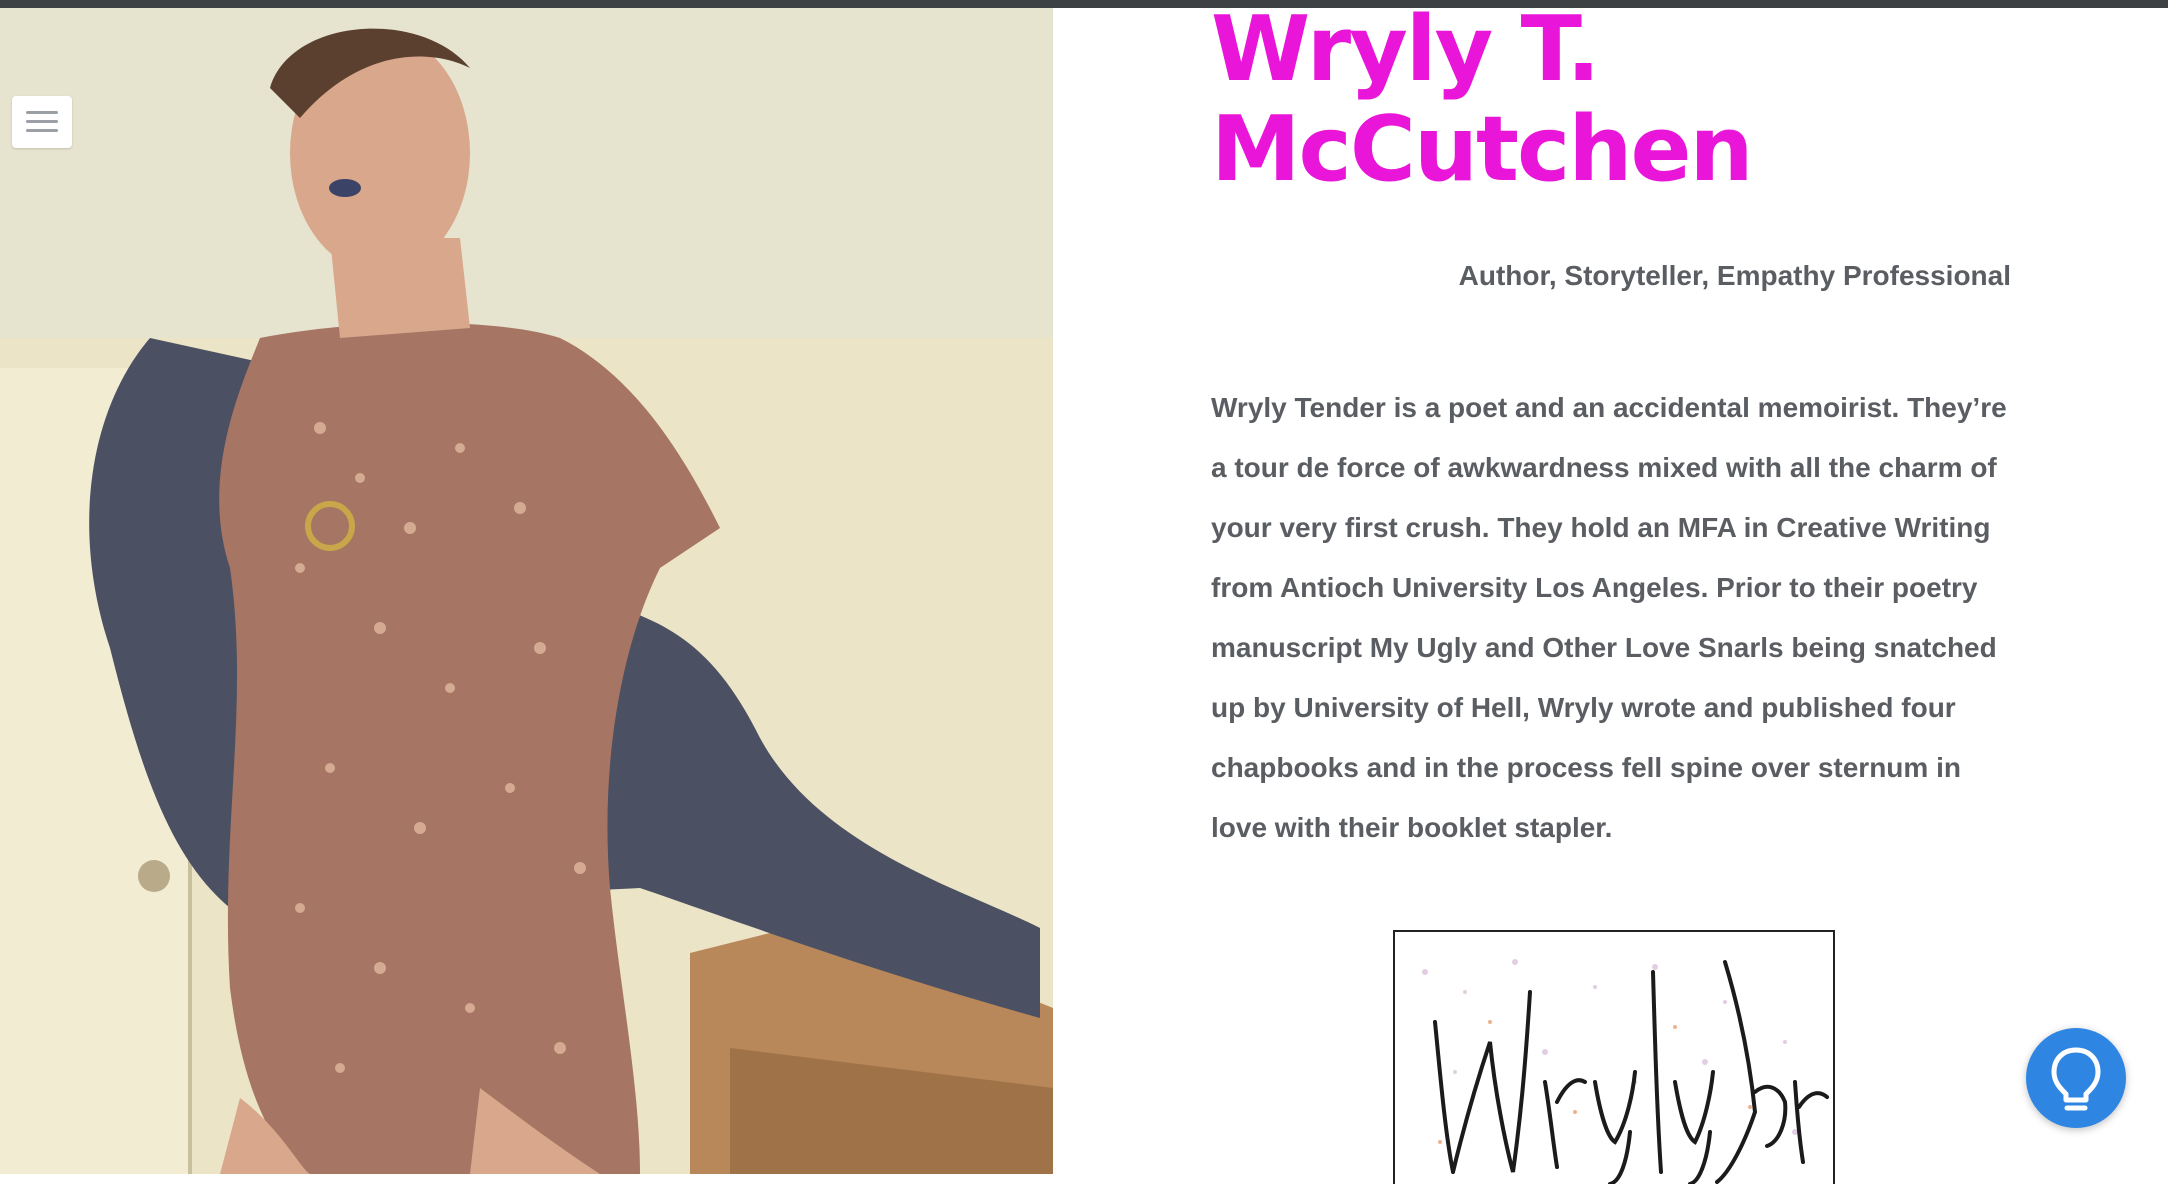 The height and width of the screenshot is (1184, 2168). What do you see at coordinates (42, 112) in the screenshot?
I see `hamburger-menu-icon` at bounding box center [42, 112].